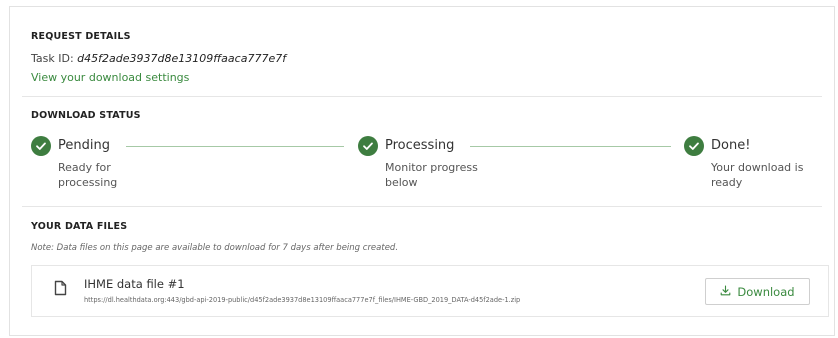 The width and height of the screenshot is (838, 338). What do you see at coordinates (182, 58) in the screenshot?
I see `task-id-value: d45f2ade3937d8e13109ffaaca777e7f` at bounding box center [182, 58].